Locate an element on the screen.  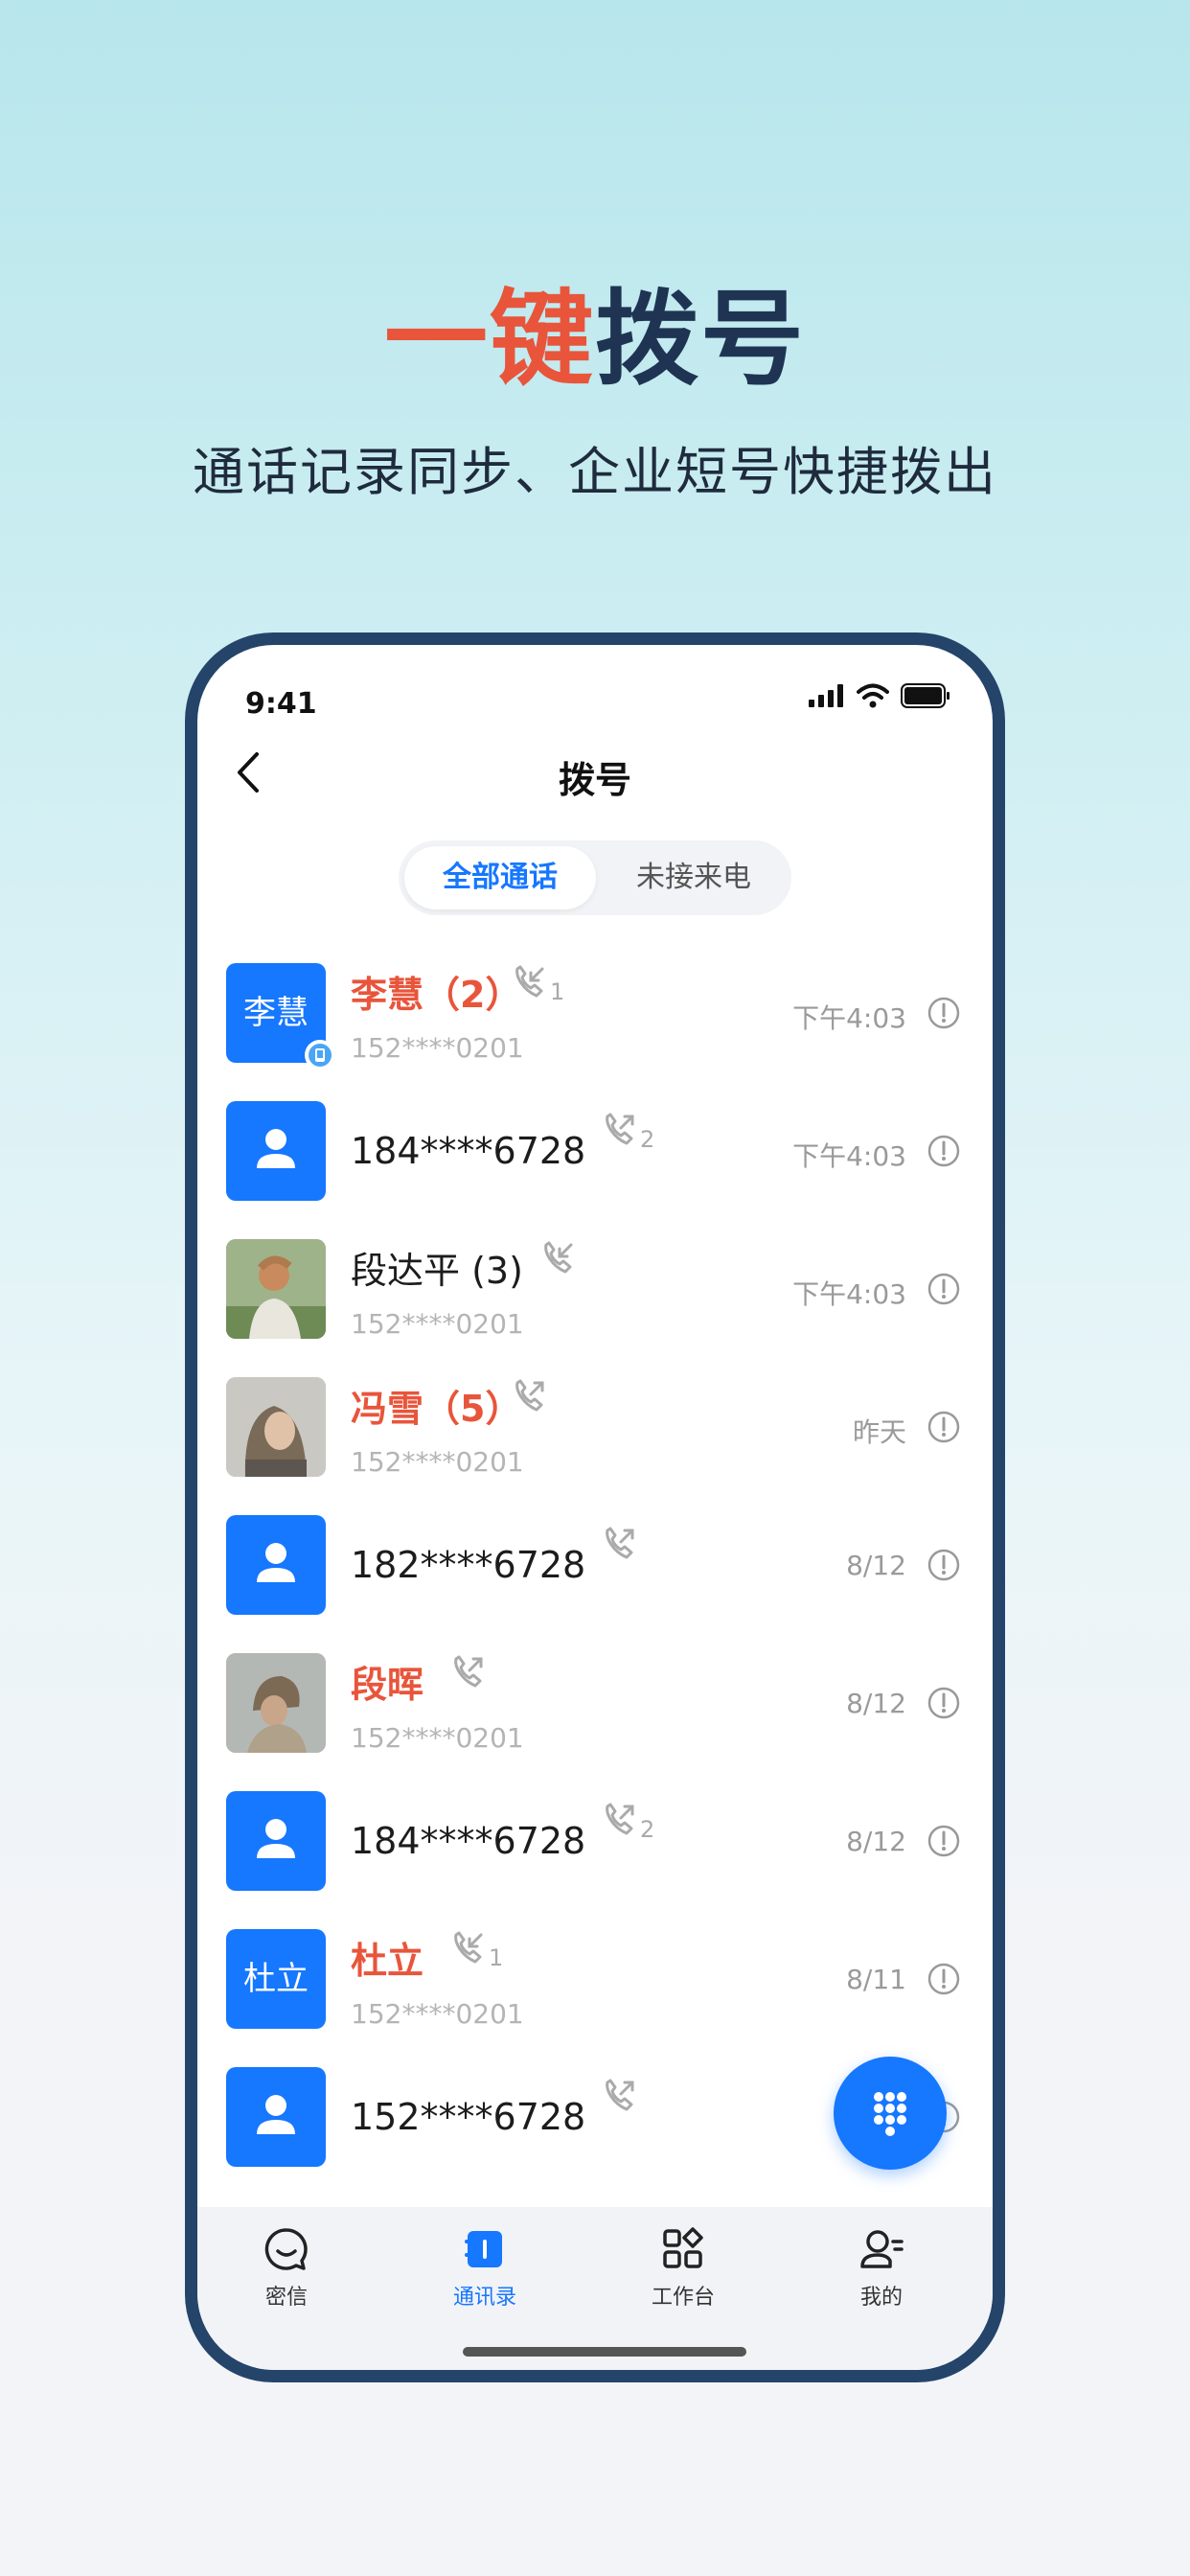
call-time: 昨天 is located at coordinates (879, 1432).